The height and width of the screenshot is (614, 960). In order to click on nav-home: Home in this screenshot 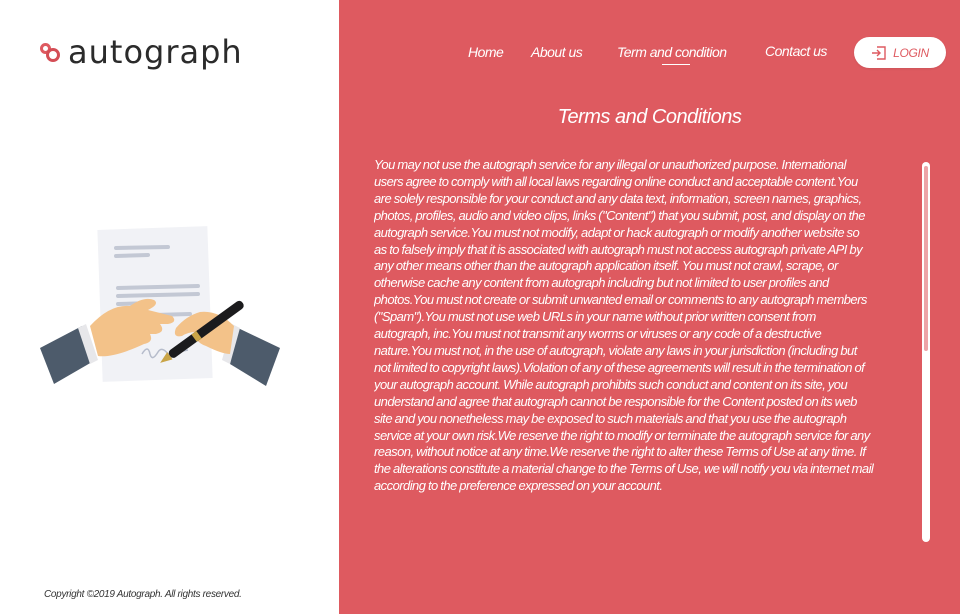, I will do `click(486, 52)`.